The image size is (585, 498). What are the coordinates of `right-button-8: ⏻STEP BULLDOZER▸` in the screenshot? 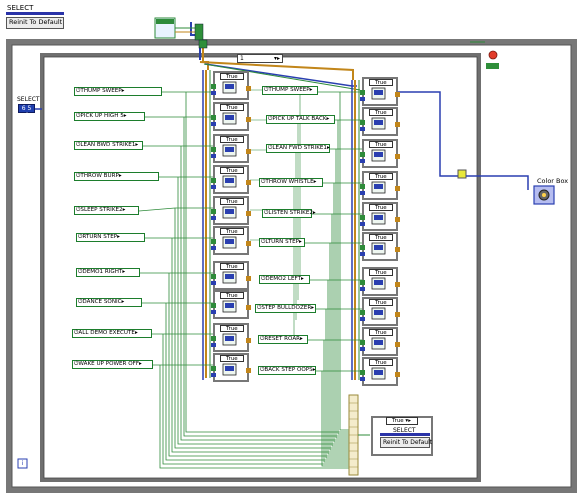 It's located at (285, 308).